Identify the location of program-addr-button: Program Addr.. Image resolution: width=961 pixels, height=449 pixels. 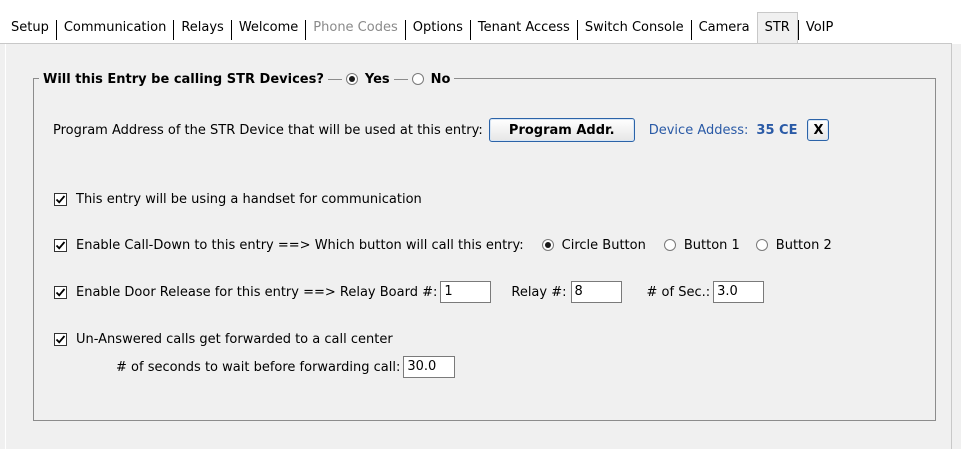
(561, 130).